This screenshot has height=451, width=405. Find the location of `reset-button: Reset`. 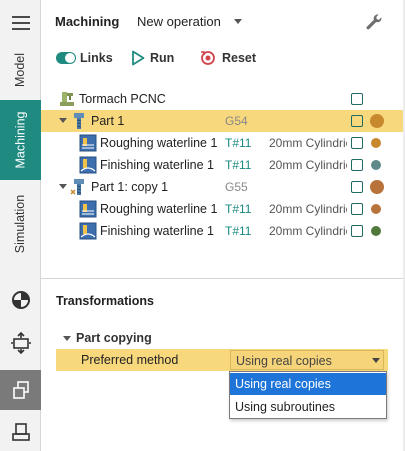

reset-button: Reset is located at coordinates (239, 58).